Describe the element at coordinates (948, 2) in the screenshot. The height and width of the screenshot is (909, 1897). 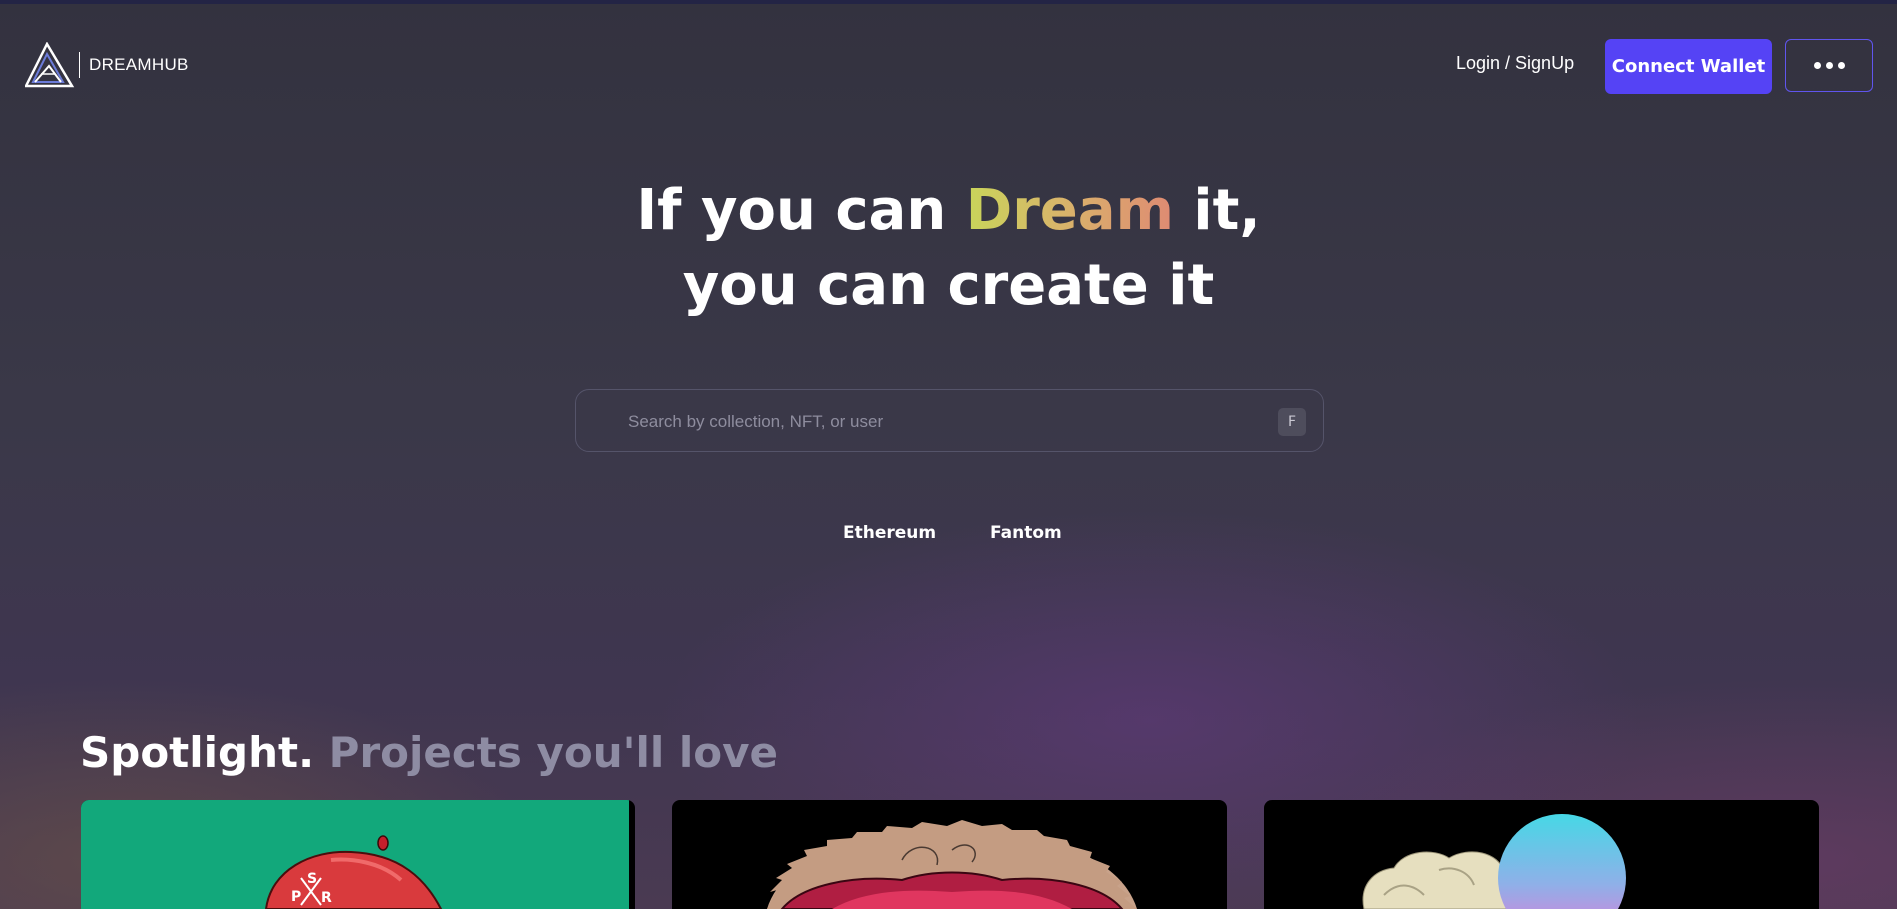
I see `top-border` at that location.